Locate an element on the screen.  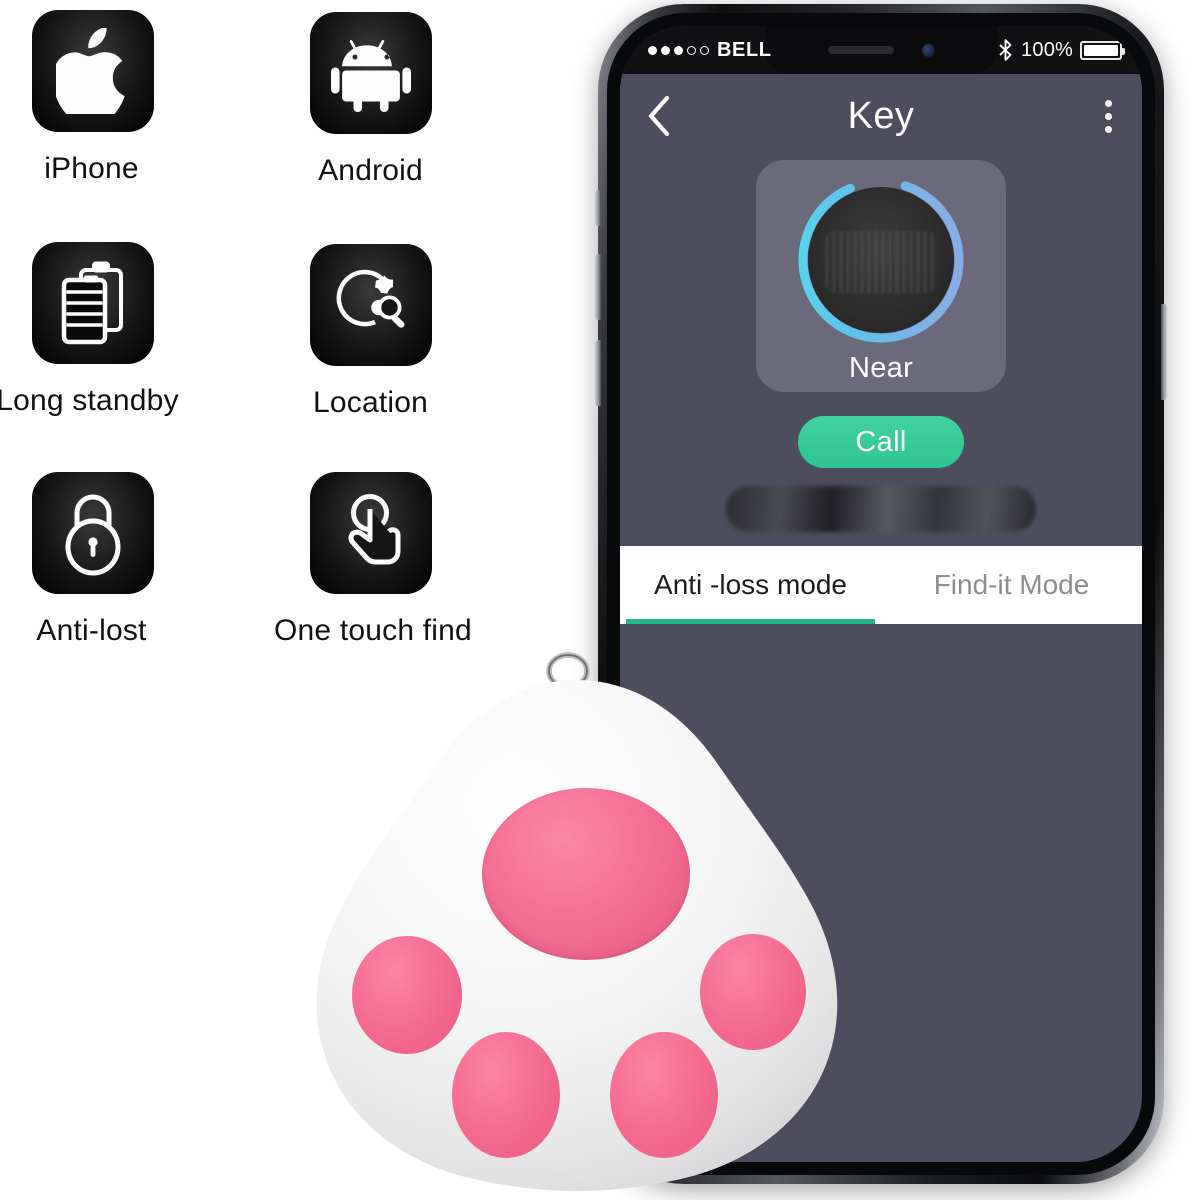
status-bar: BELL 100% is located at coordinates (881, 50).